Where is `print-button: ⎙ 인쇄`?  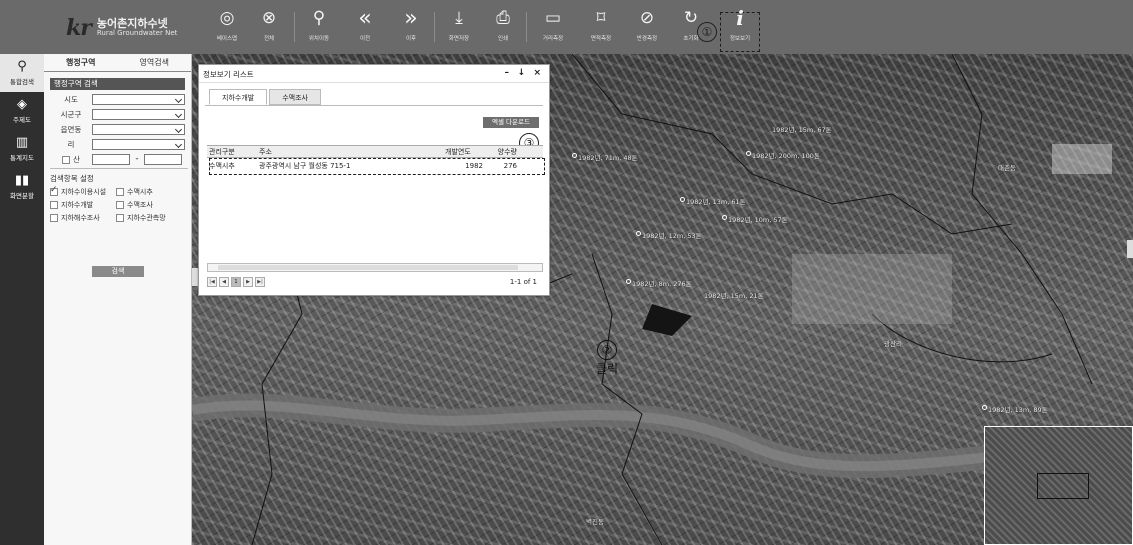
print-button: ⎙ 인쇄 is located at coordinates (503, 27).